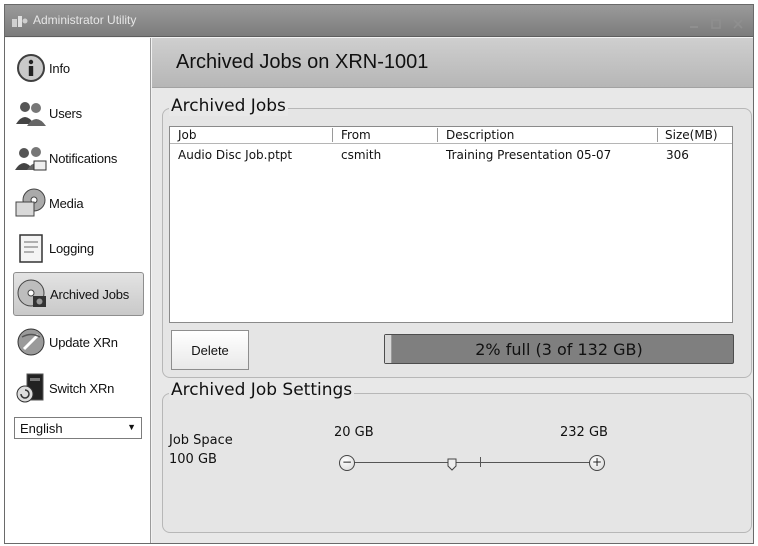  What do you see at coordinates (356, 135) in the screenshot?
I see `column-header-from: From` at bounding box center [356, 135].